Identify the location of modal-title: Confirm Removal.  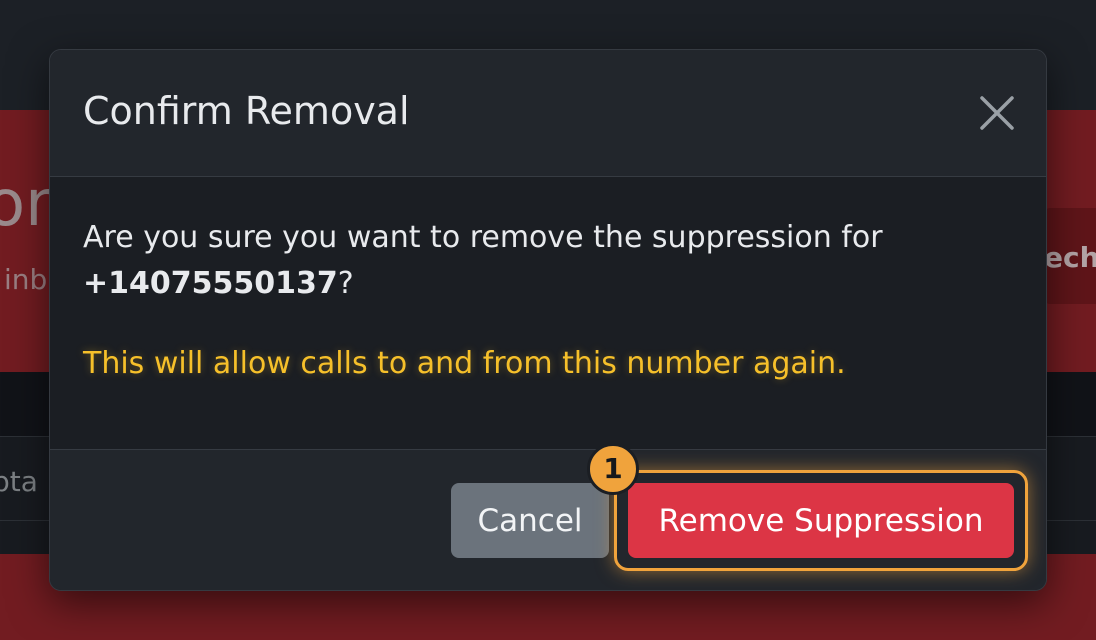
(246, 111).